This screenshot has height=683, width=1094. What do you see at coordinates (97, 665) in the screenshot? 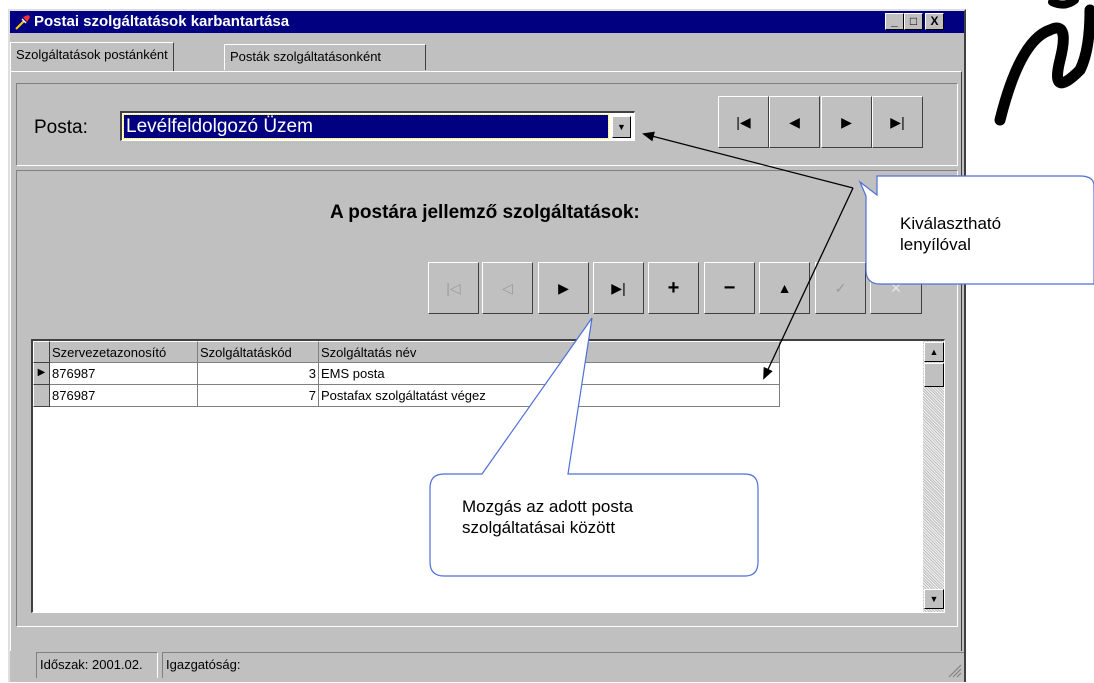
I see `status-period: Időszak: 2001.02.` at bounding box center [97, 665].